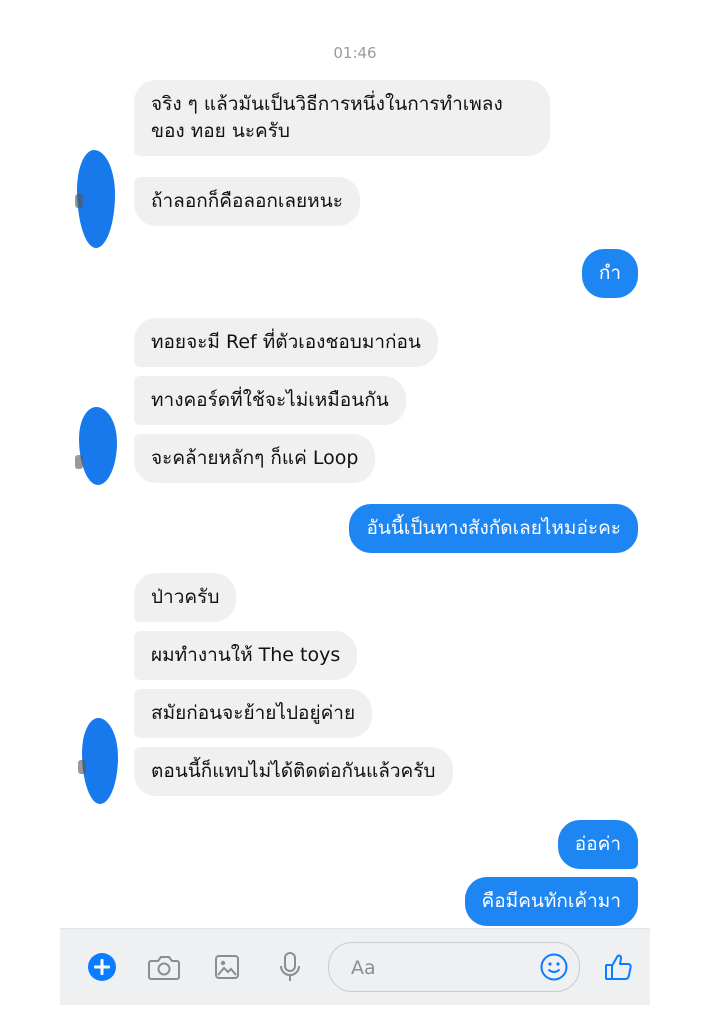 The width and height of the screenshot is (720, 1016). Describe the element at coordinates (493, 528) in the screenshot. I see `outgoing-message: อันนี้เป็นทางสังกัดเลยไหมอ่ะคะ` at that location.